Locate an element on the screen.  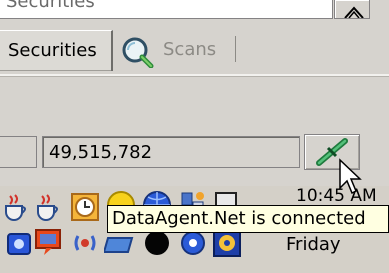
magnifier-icon is located at coordinates (138, 52).